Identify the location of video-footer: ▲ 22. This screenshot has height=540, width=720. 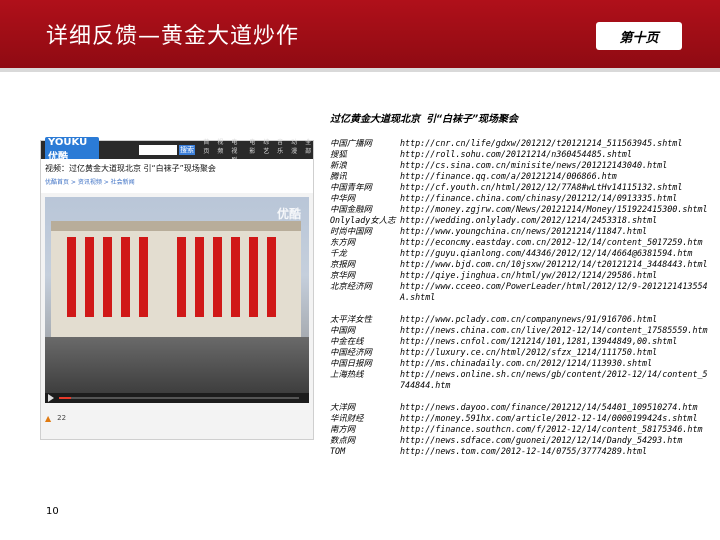
(177, 418).